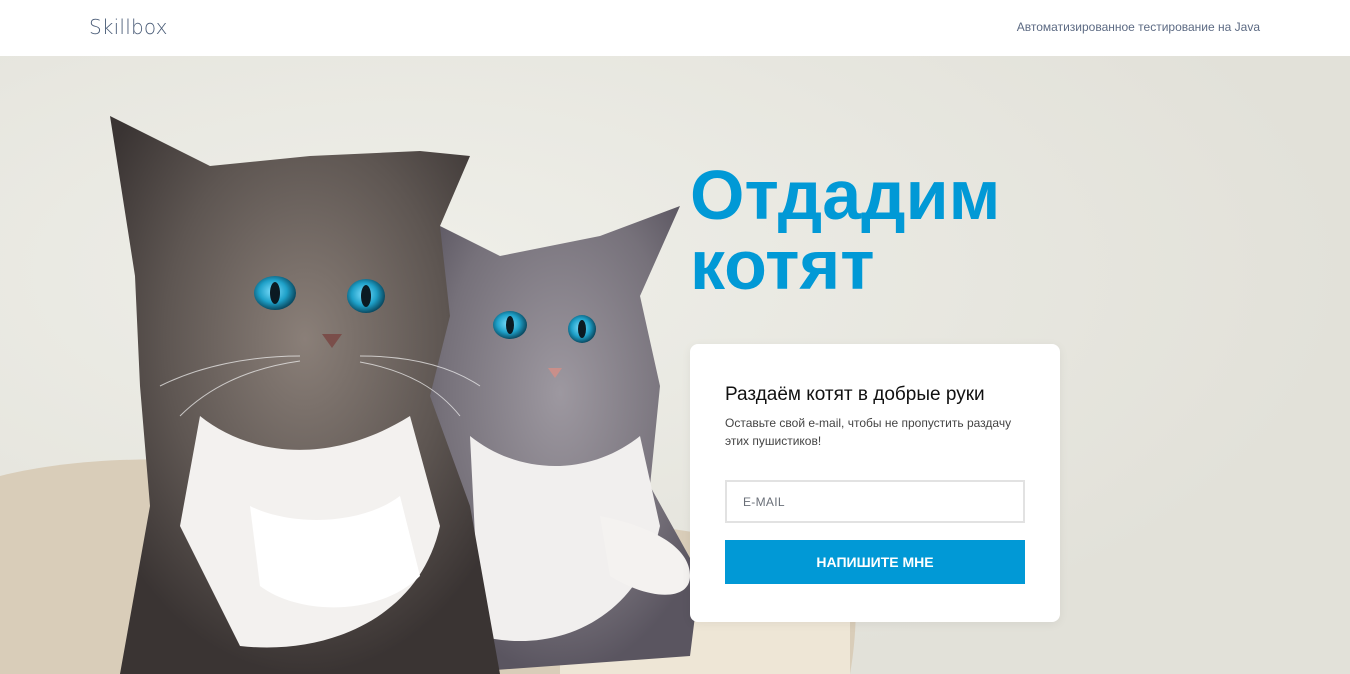  Describe the element at coordinates (128, 27) in the screenshot. I see `skillbox-logo: Skillbox` at that location.